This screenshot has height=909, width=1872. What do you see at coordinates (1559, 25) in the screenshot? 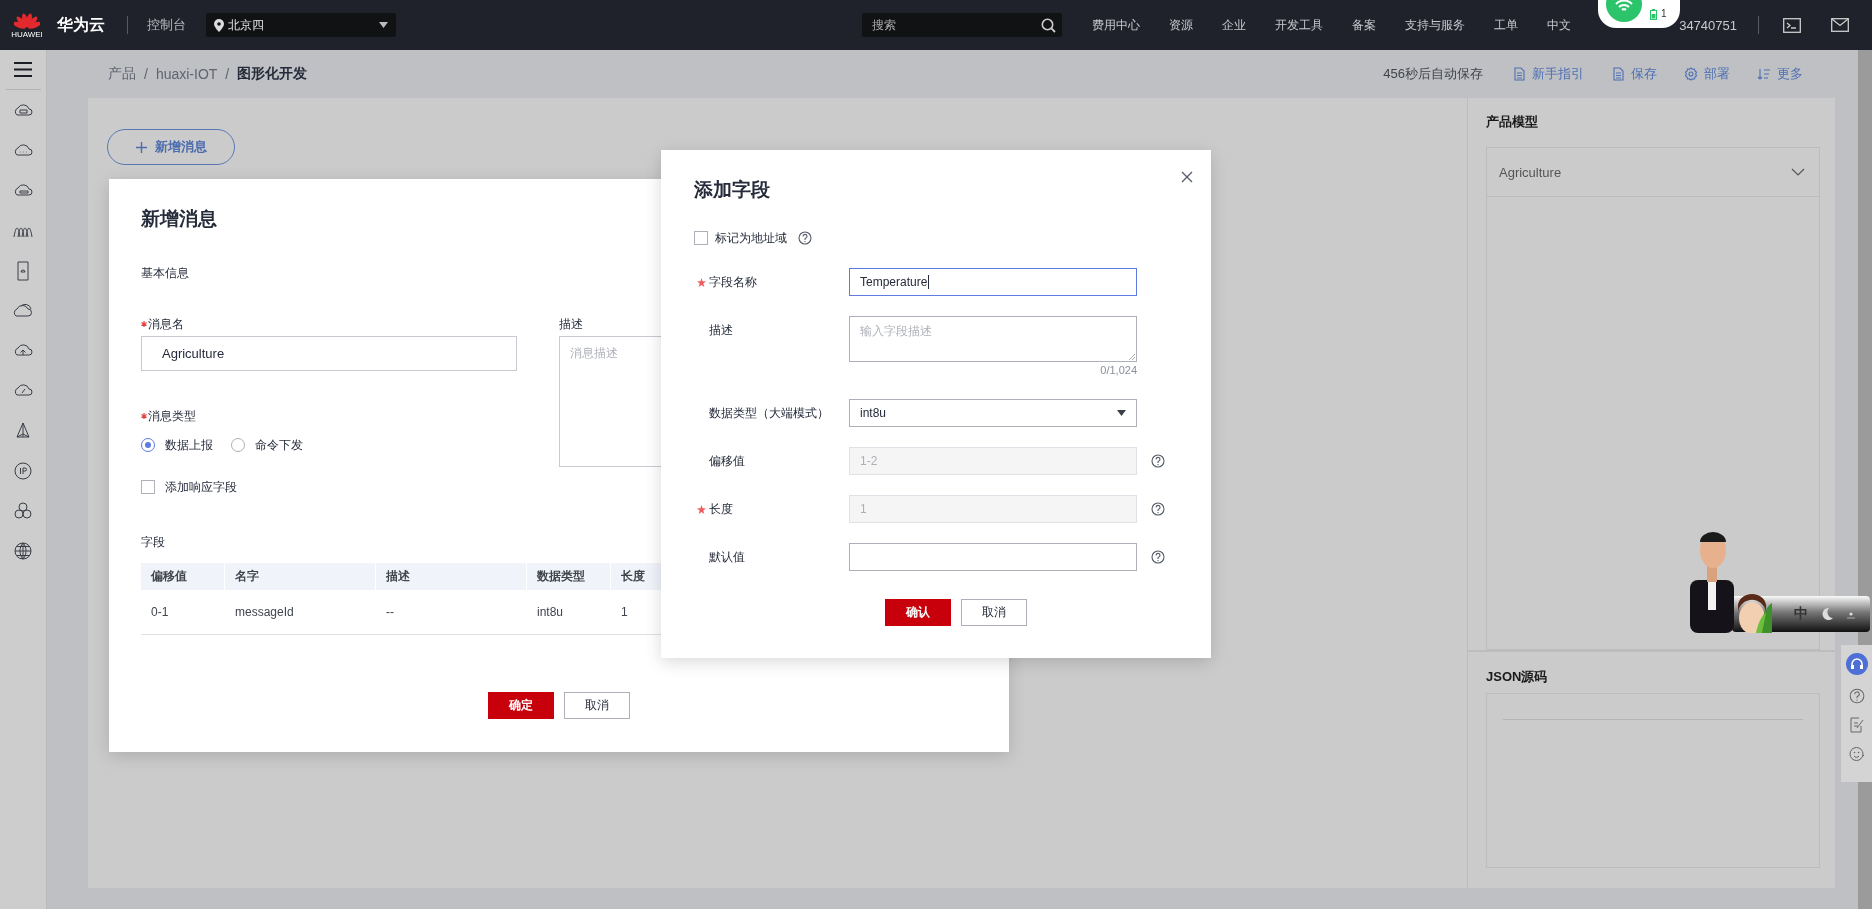
I see `nav-link: 中文` at bounding box center [1559, 25].